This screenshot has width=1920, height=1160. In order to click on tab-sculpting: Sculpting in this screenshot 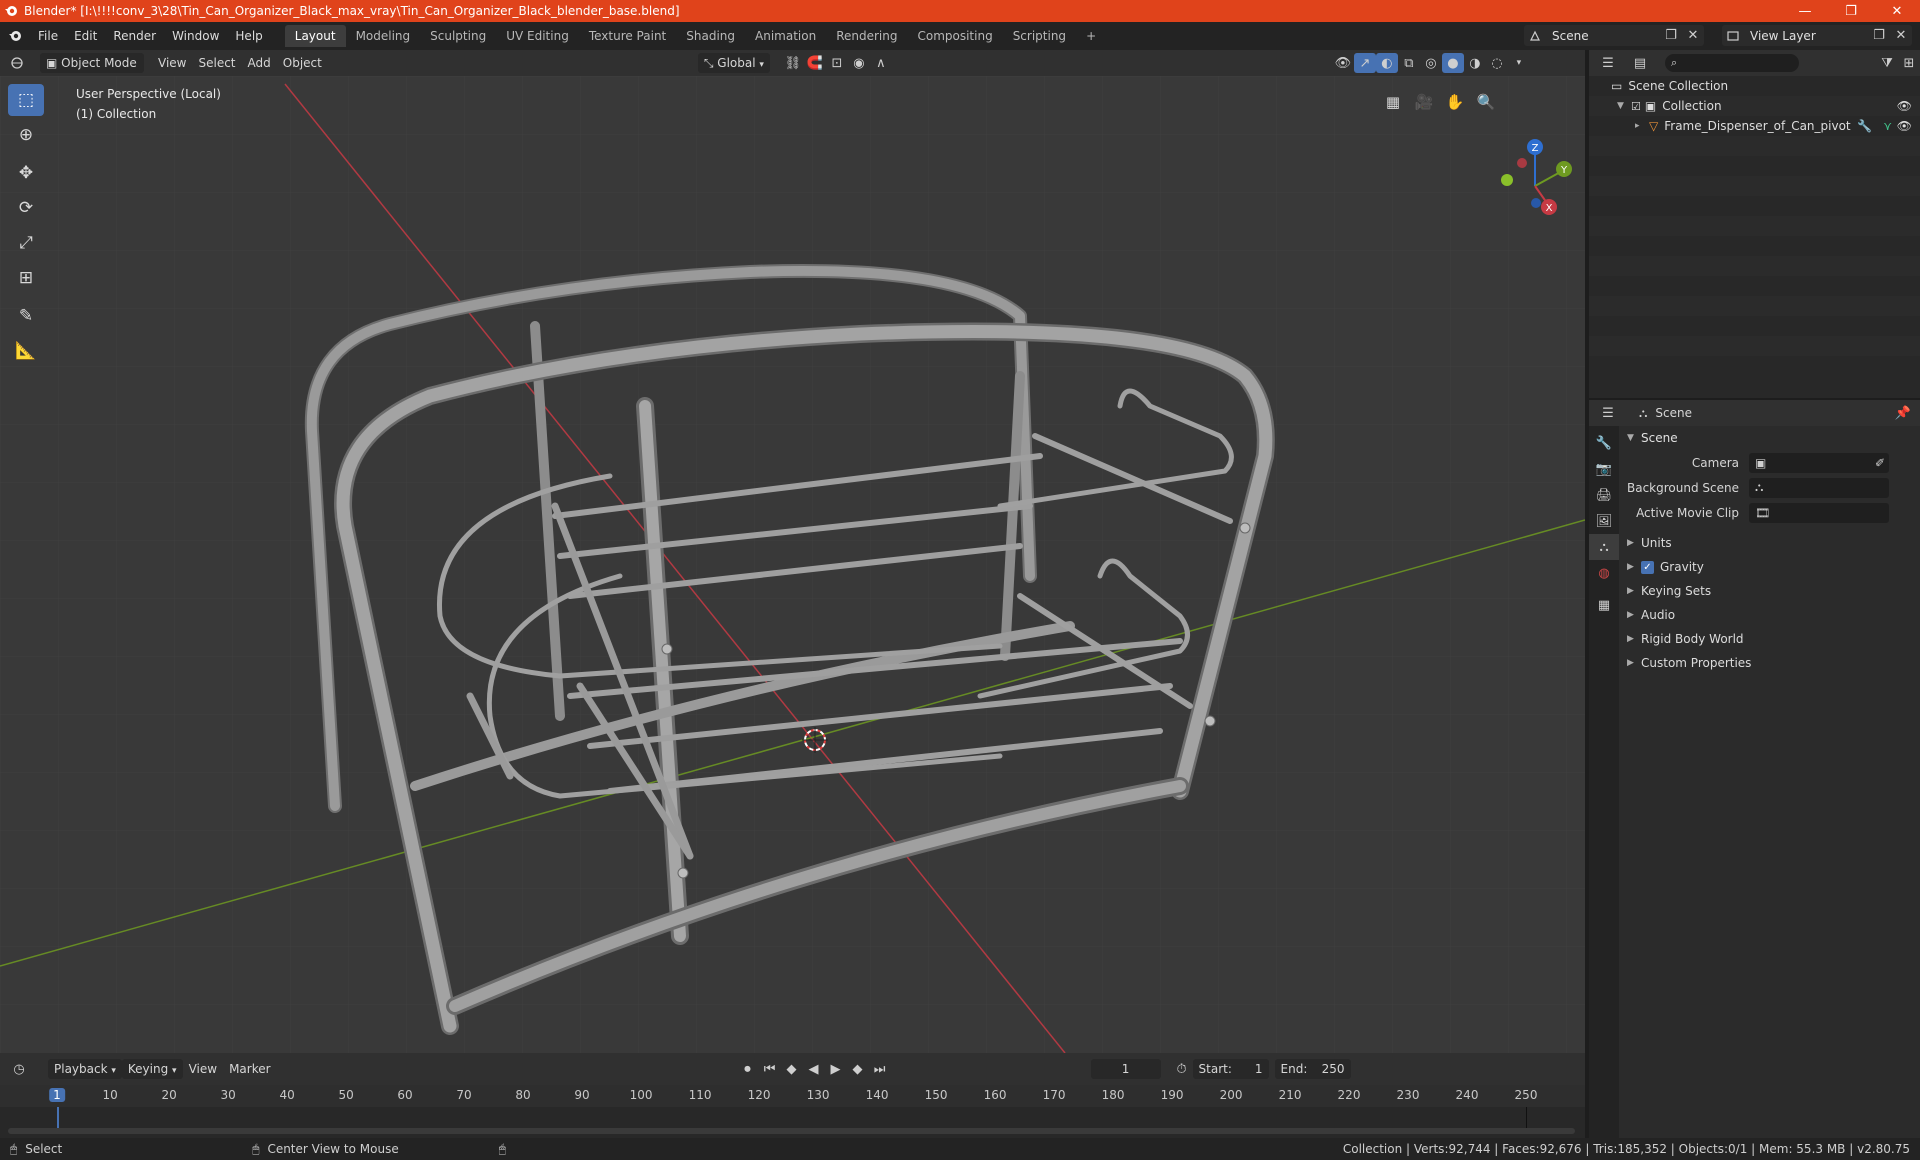, I will do `click(458, 36)`.